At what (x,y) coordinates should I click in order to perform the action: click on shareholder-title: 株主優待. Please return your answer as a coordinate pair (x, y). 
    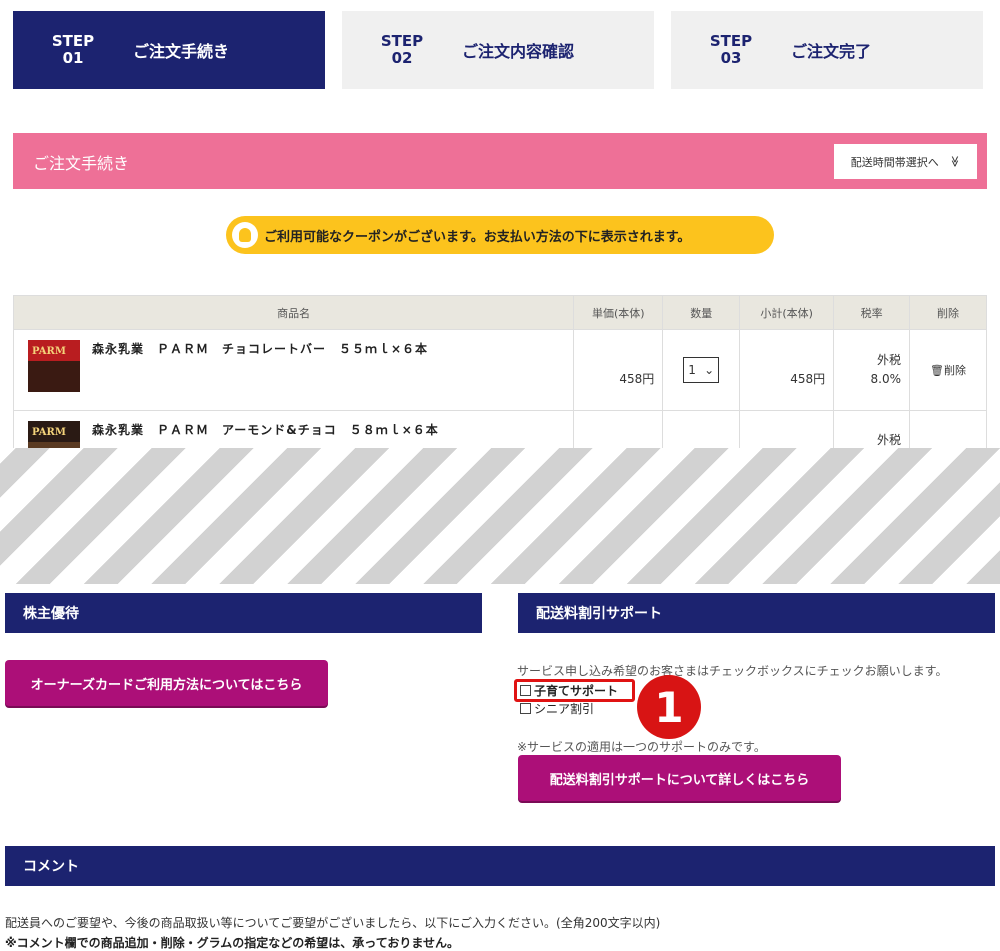
    Looking at the image, I should click on (243, 613).